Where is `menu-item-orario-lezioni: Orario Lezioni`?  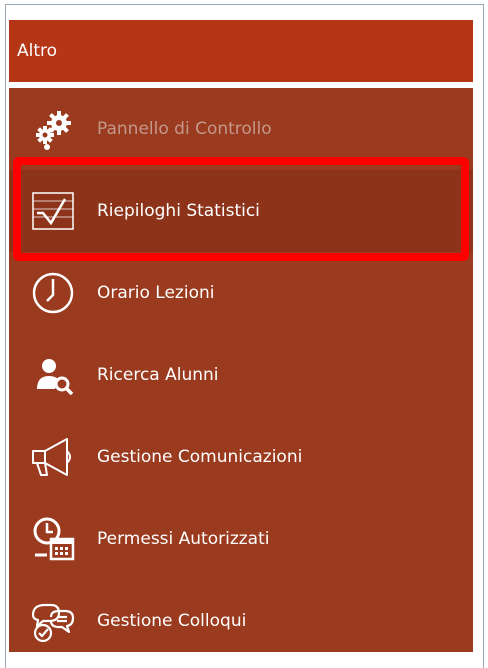 menu-item-orario-lezioni: Orario Lezioni is located at coordinates (241, 293).